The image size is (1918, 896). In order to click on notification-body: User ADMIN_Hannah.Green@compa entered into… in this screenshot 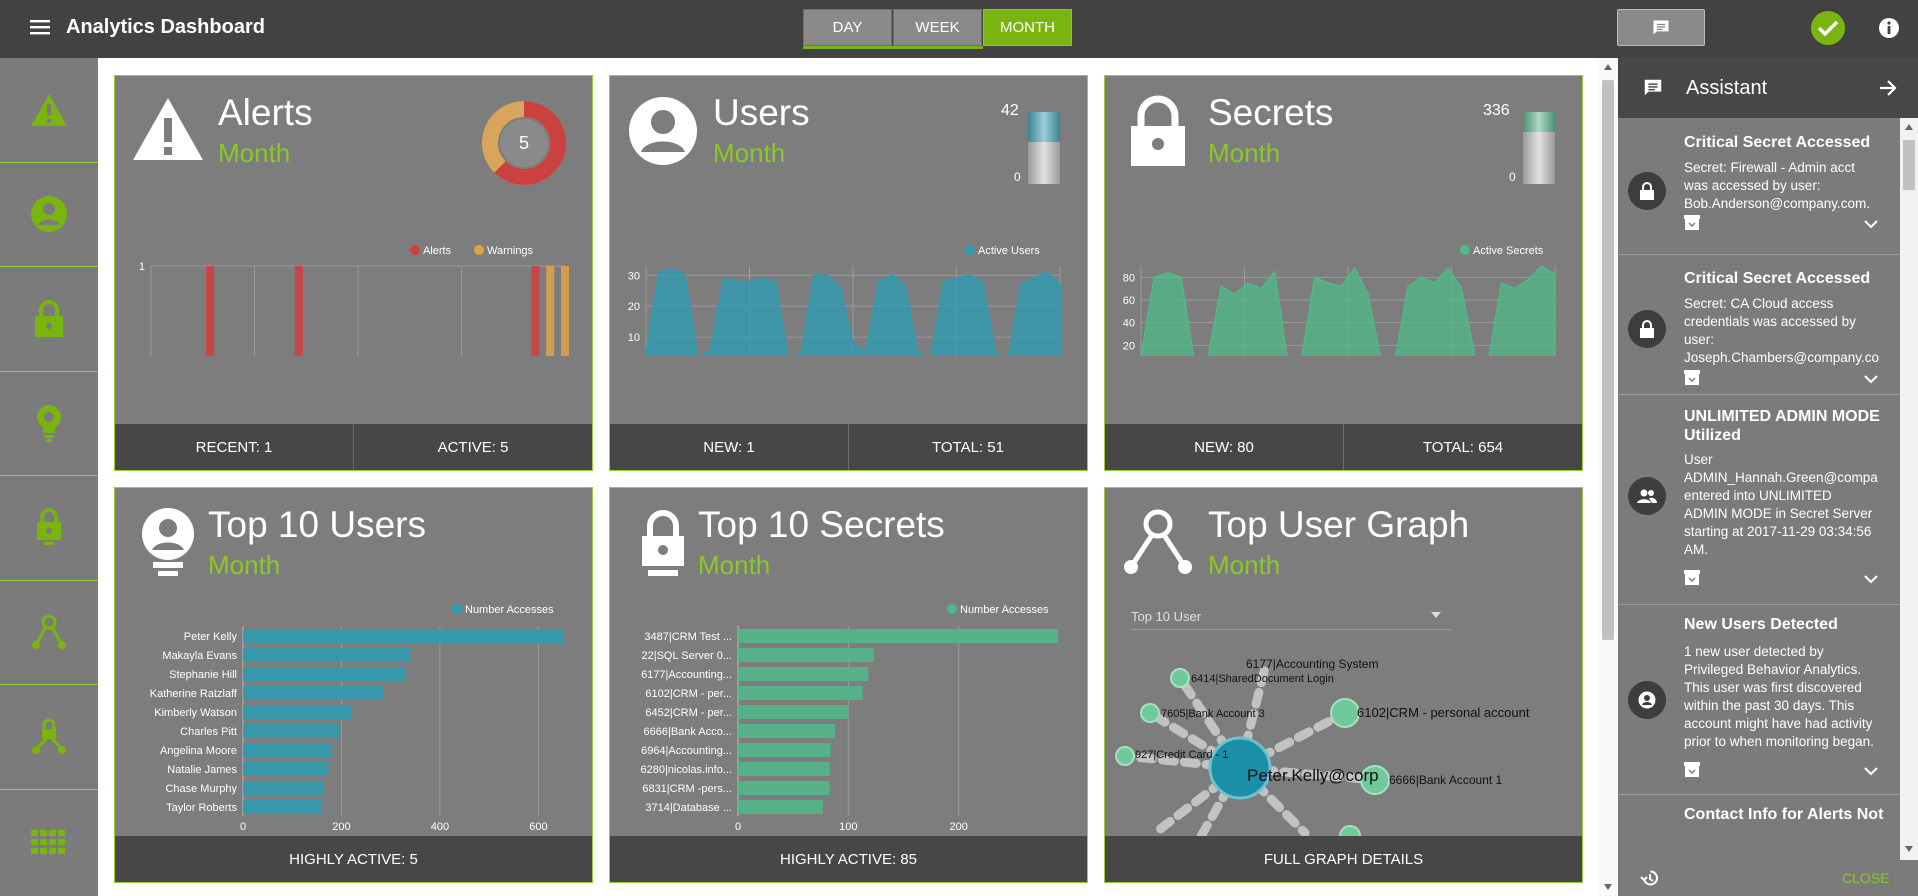, I will do `click(1781, 504)`.